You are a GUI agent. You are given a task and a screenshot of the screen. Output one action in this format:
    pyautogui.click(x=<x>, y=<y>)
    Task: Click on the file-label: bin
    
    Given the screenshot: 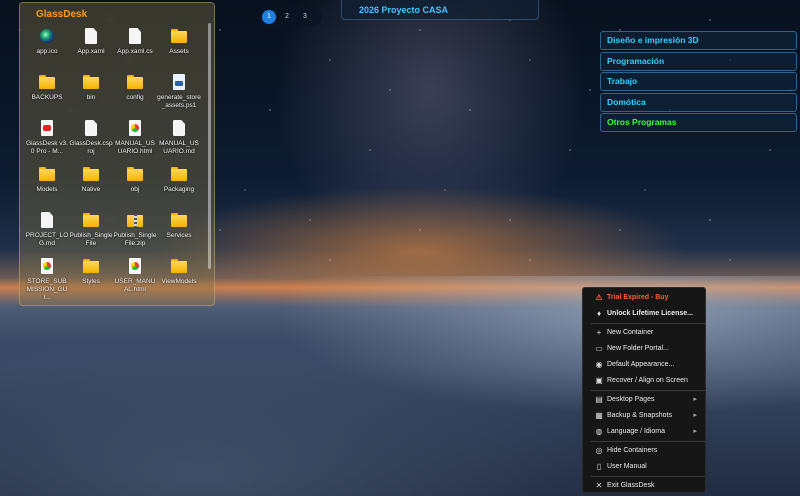 What is the action you would take?
    pyautogui.click(x=91, y=97)
    